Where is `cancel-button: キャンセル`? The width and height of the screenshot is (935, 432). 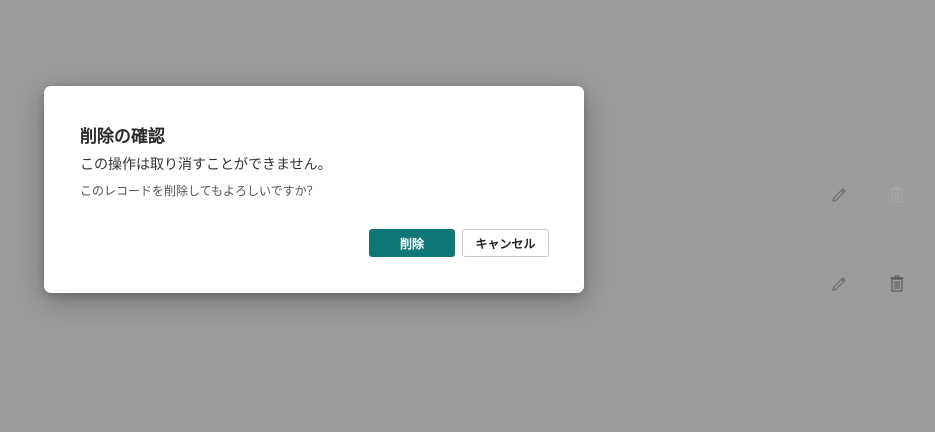
cancel-button: キャンセル is located at coordinates (505, 243).